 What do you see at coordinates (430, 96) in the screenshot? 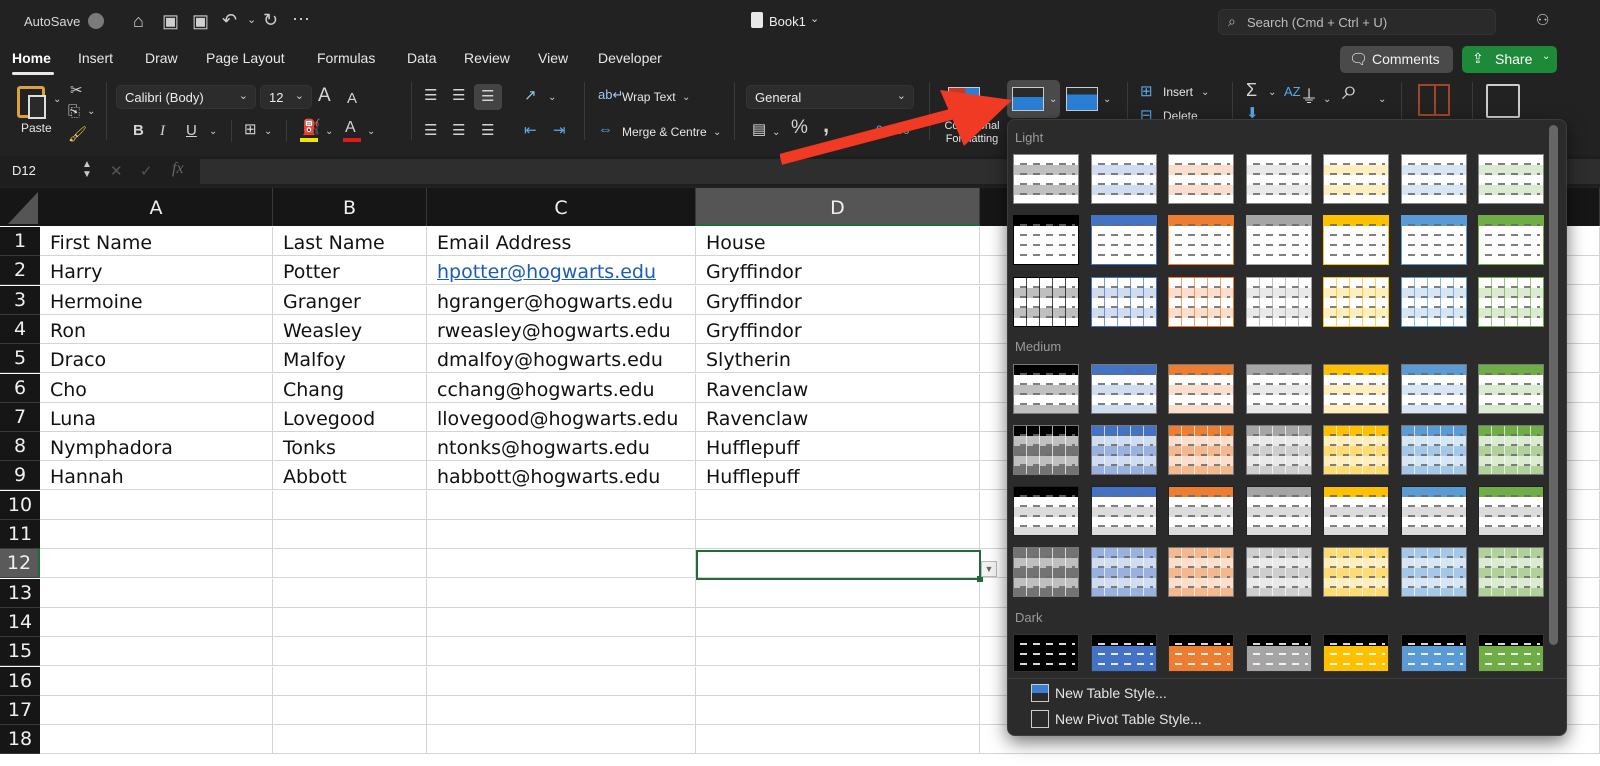
I see `align-top-icon: ☰` at bounding box center [430, 96].